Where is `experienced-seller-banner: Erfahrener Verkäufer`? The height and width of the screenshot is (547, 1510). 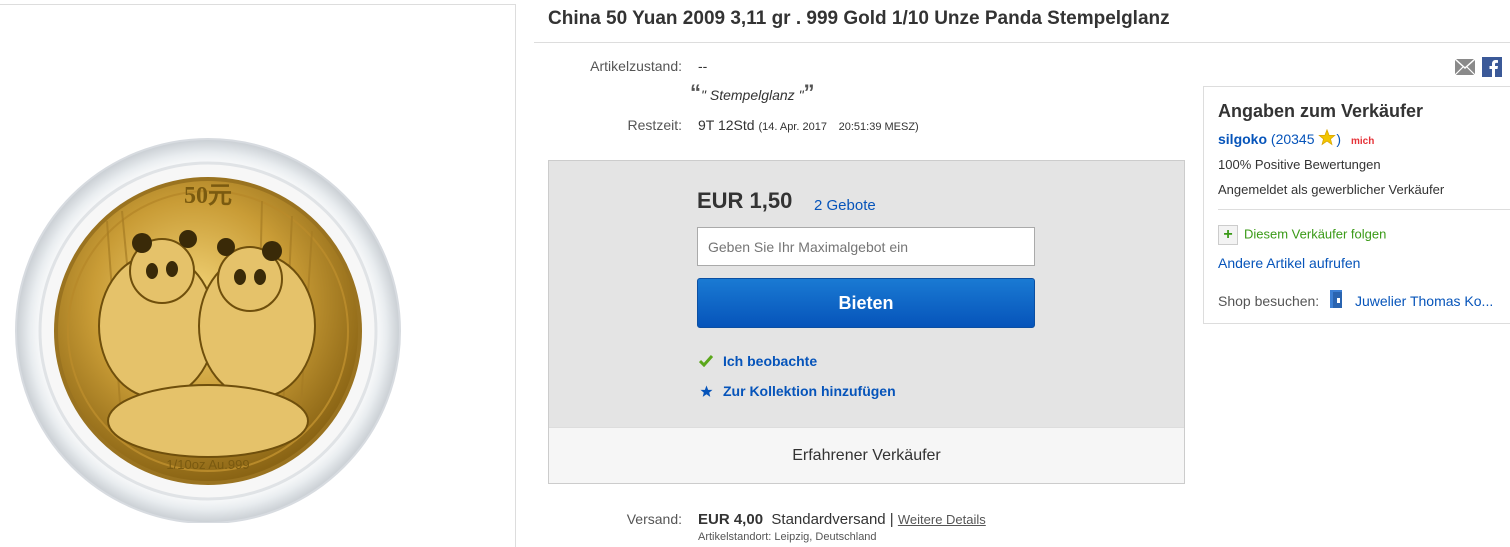
experienced-seller-banner: Erfahrener Verkäufer is located at coordinates (866, 455).